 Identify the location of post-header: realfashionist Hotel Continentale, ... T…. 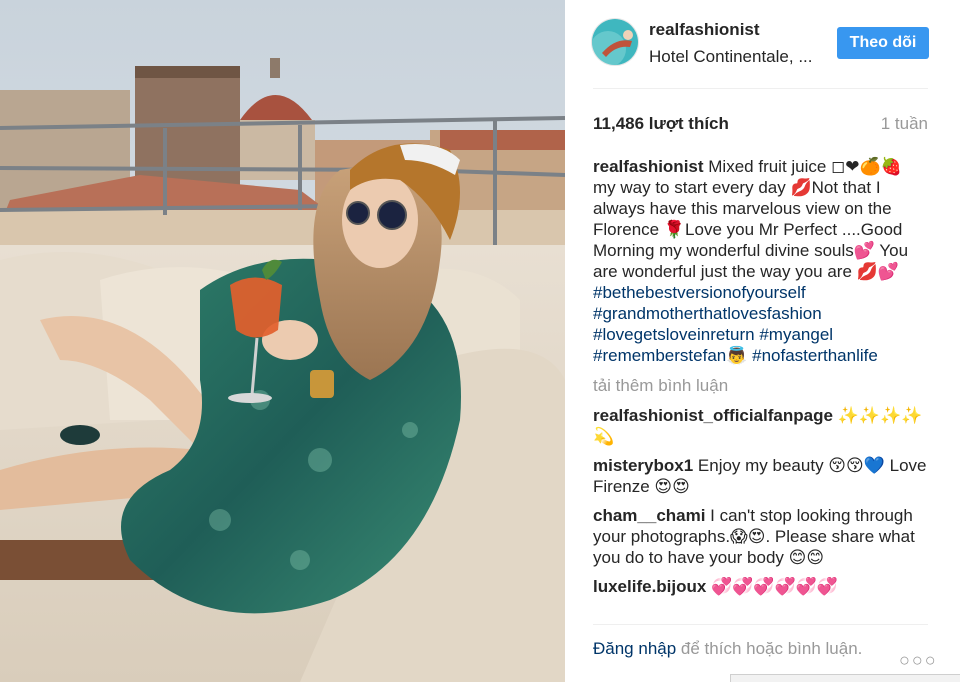
(762, 44).